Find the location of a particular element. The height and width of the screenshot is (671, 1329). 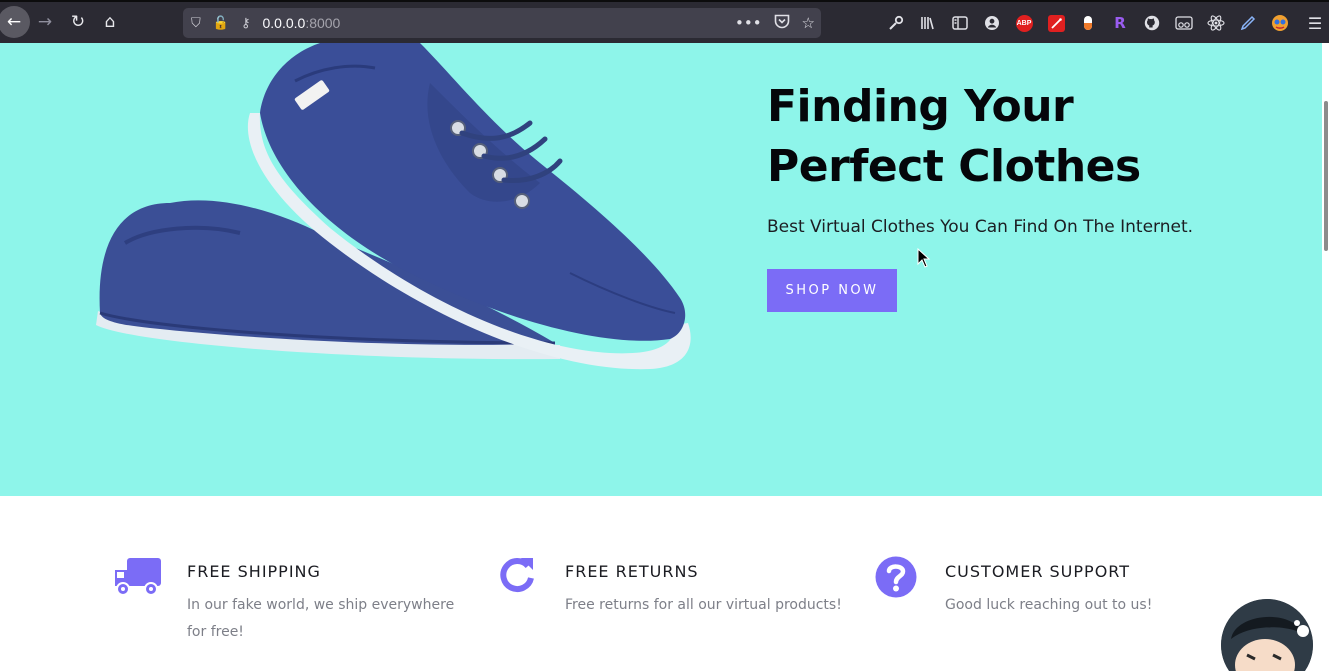

scrollbar-thumb is located at coordinates (1326, 176).